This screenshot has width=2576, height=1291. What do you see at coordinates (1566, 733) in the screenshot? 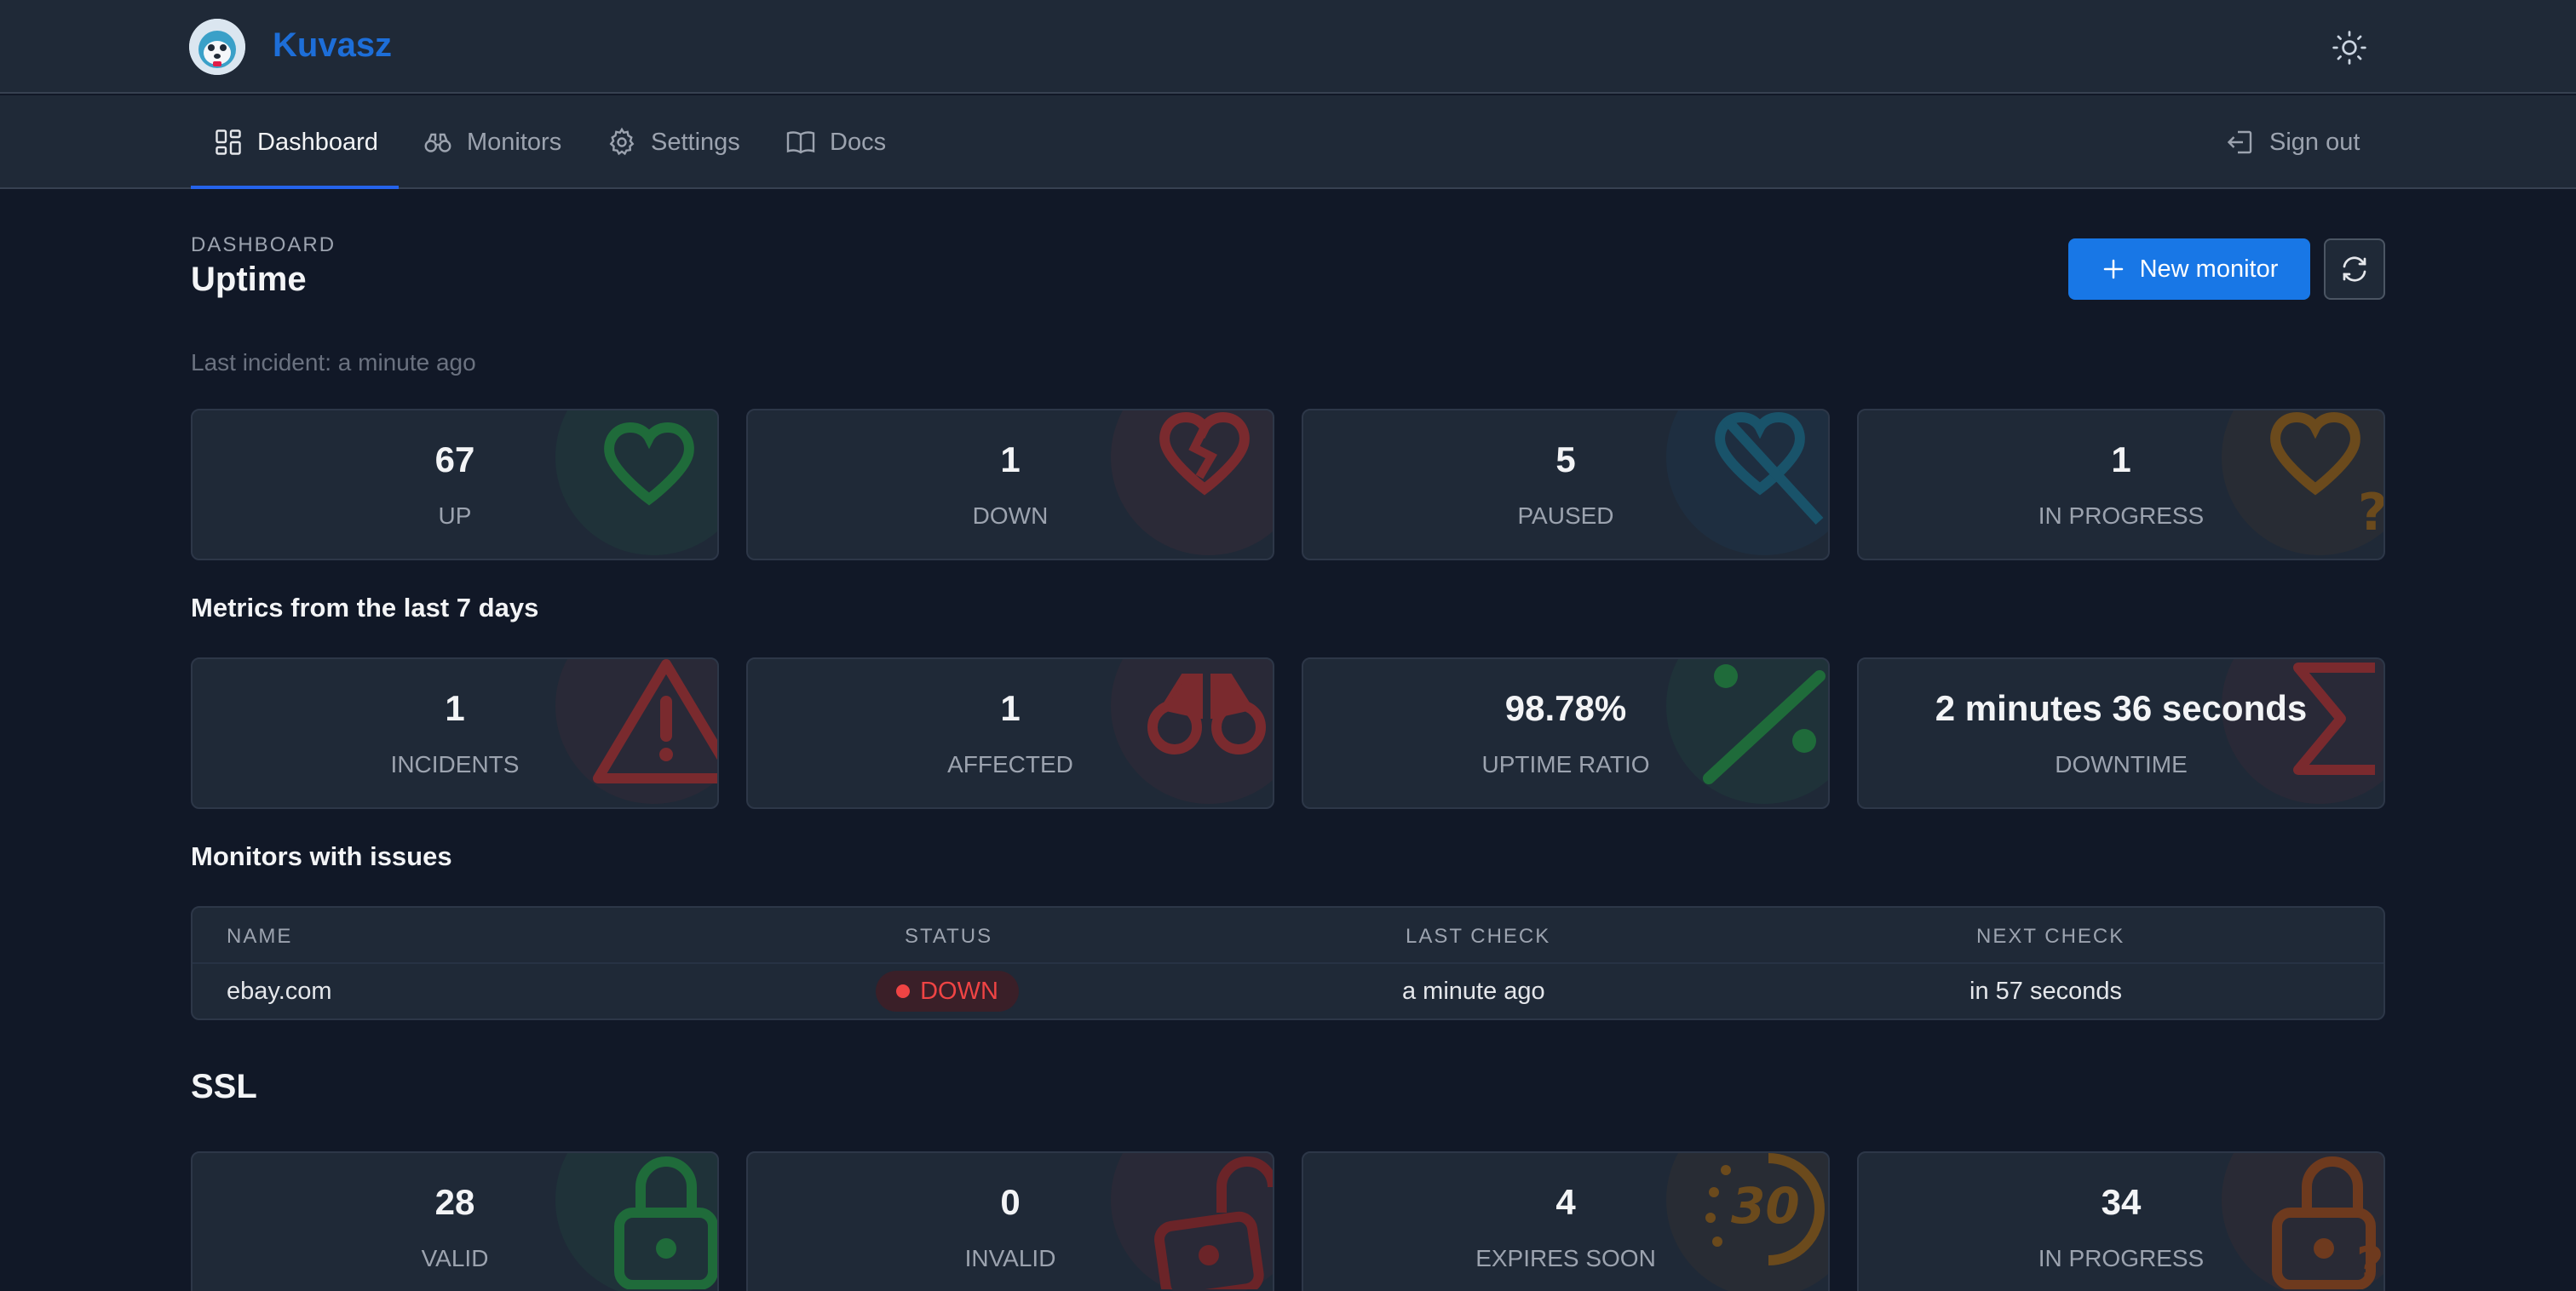
I see `metric-card-uptime-ratio: 98.78% UPTIME RATIO` at bounding box center [1566, 733].